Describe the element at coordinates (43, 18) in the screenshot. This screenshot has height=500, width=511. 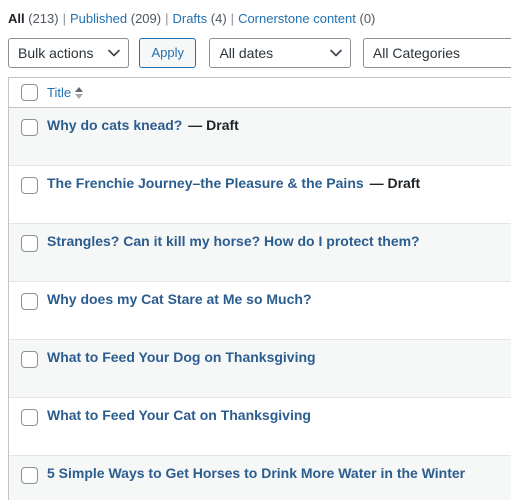
I see `filter-count-all: (213)` at that location.